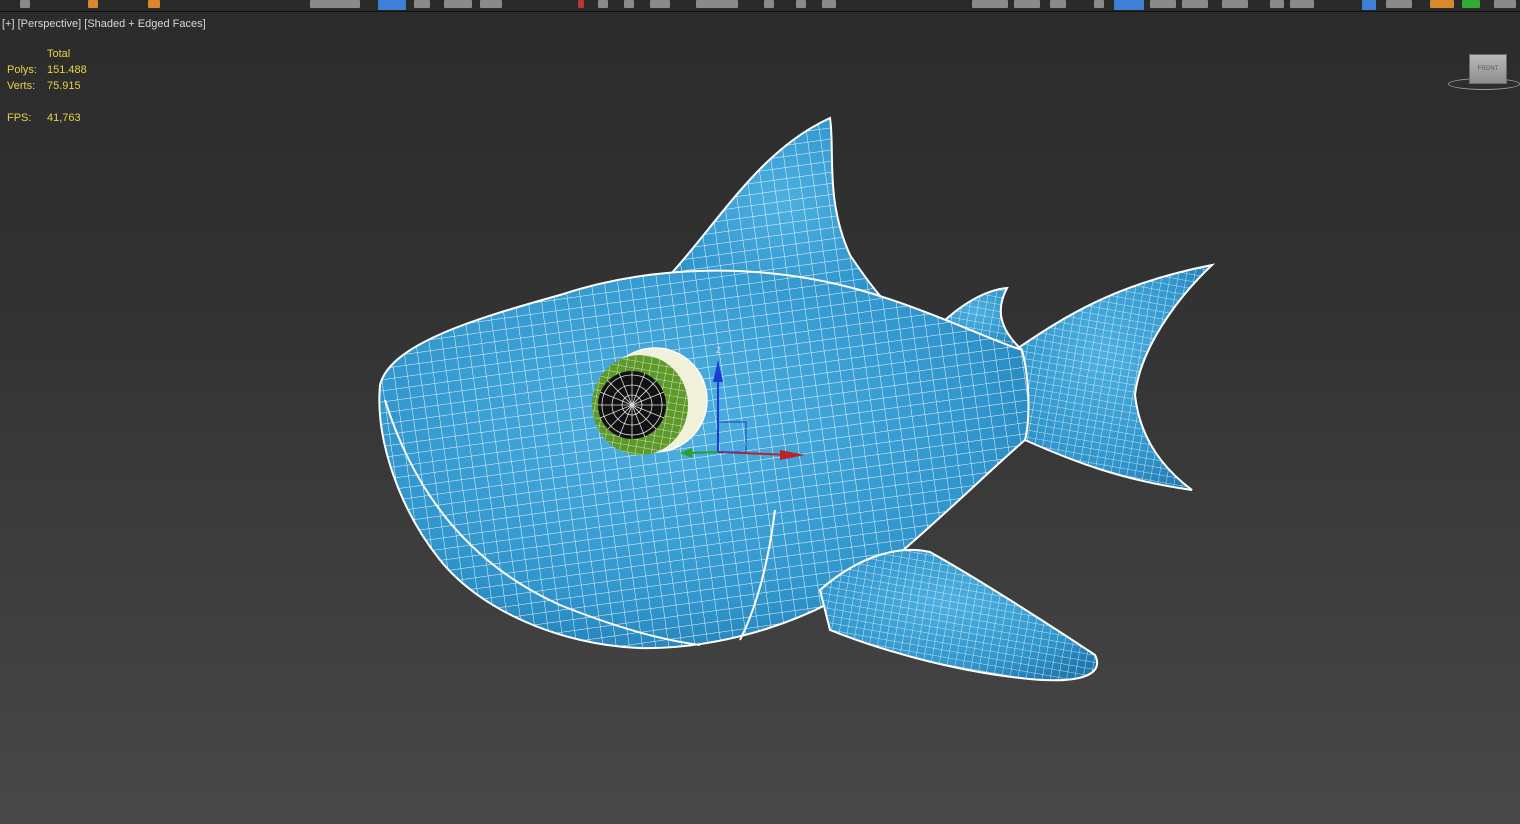 This screenshot has height=824, width=1520. I want to click on verts-value: 75.915, so click(64, 86).